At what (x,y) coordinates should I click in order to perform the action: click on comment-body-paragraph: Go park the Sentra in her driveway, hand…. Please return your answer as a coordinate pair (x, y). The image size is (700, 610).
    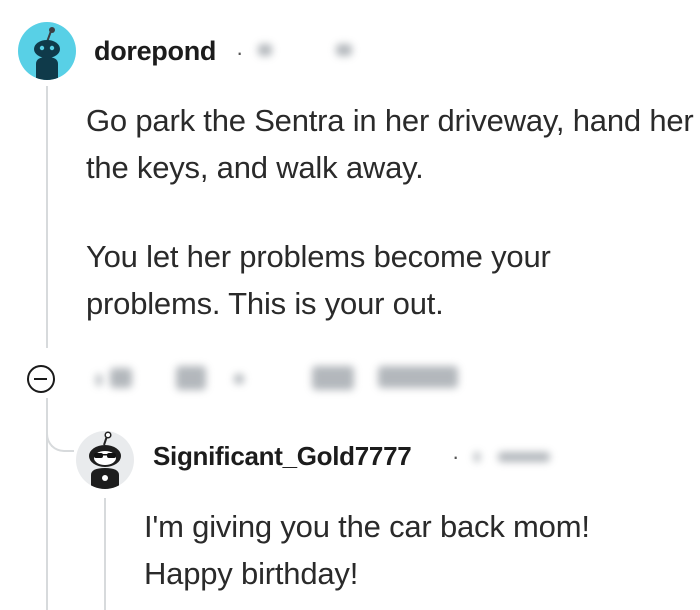
    Looking at the image, I should click on (390, 144).